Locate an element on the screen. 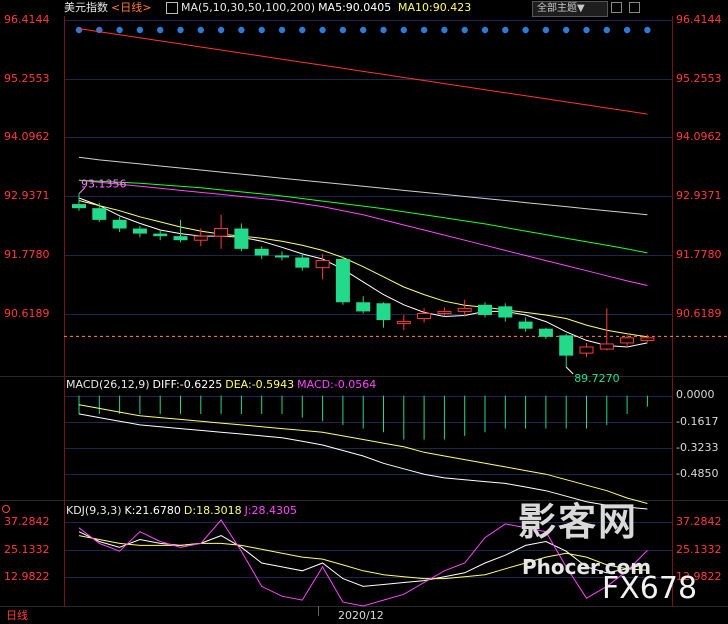  j-value: J:28.4305 is located at coordinates (271, 510).